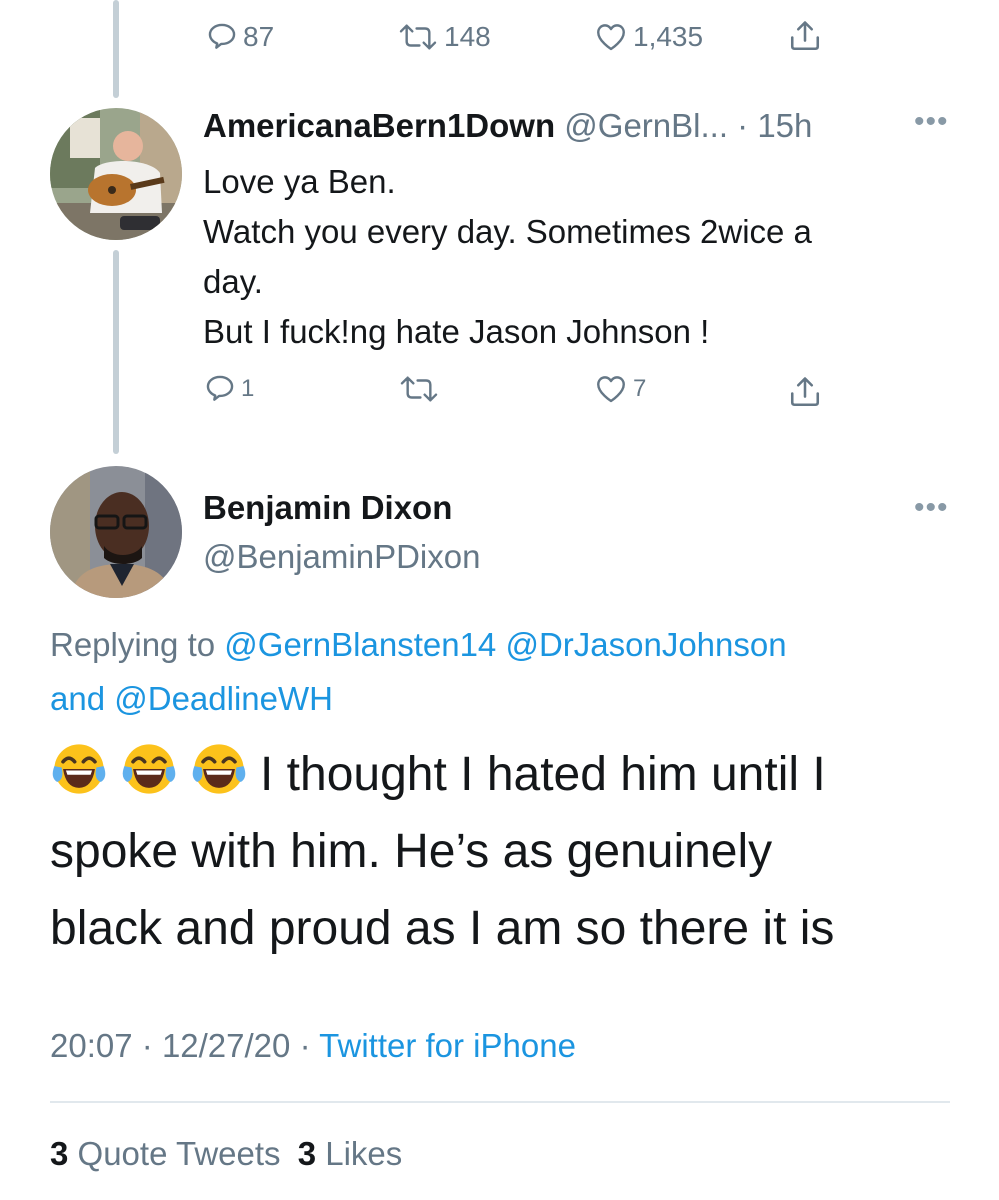 This screenshot has height=1200, width=999. I want to click on author-handle: @BenjaminPDixon, so click(341, 557).